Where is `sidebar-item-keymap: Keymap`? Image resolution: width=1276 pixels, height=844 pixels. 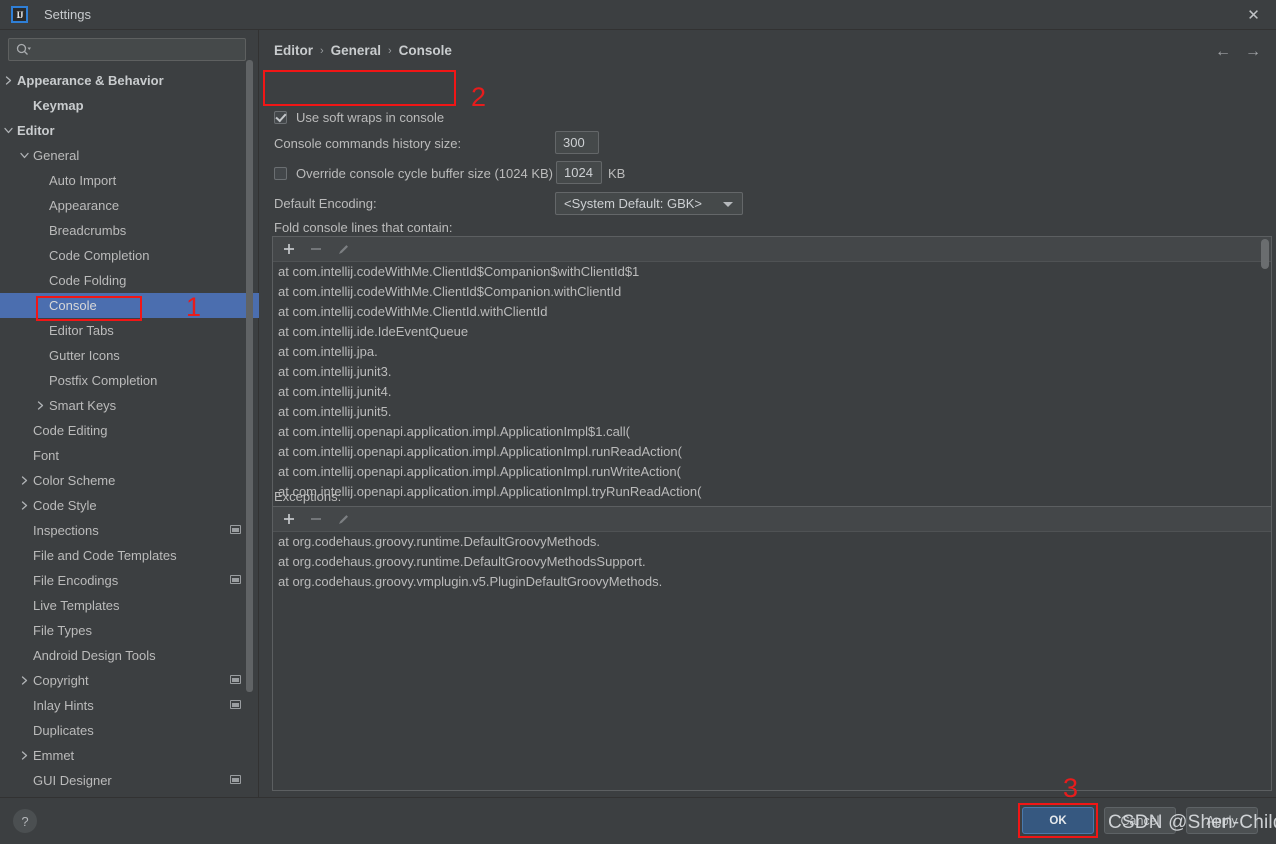 sidebar-item-keymap: Keymap is located at coordinates (129, 105).